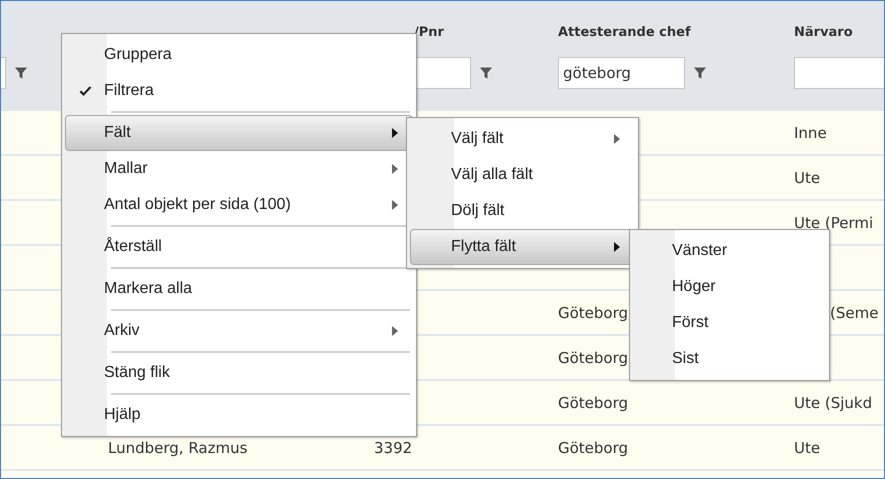 The height and width of the screenshot is (479, 885). Describe the element at coordinates (810, 133) in the screenshot. I see `table-cell: Inne` at that location.